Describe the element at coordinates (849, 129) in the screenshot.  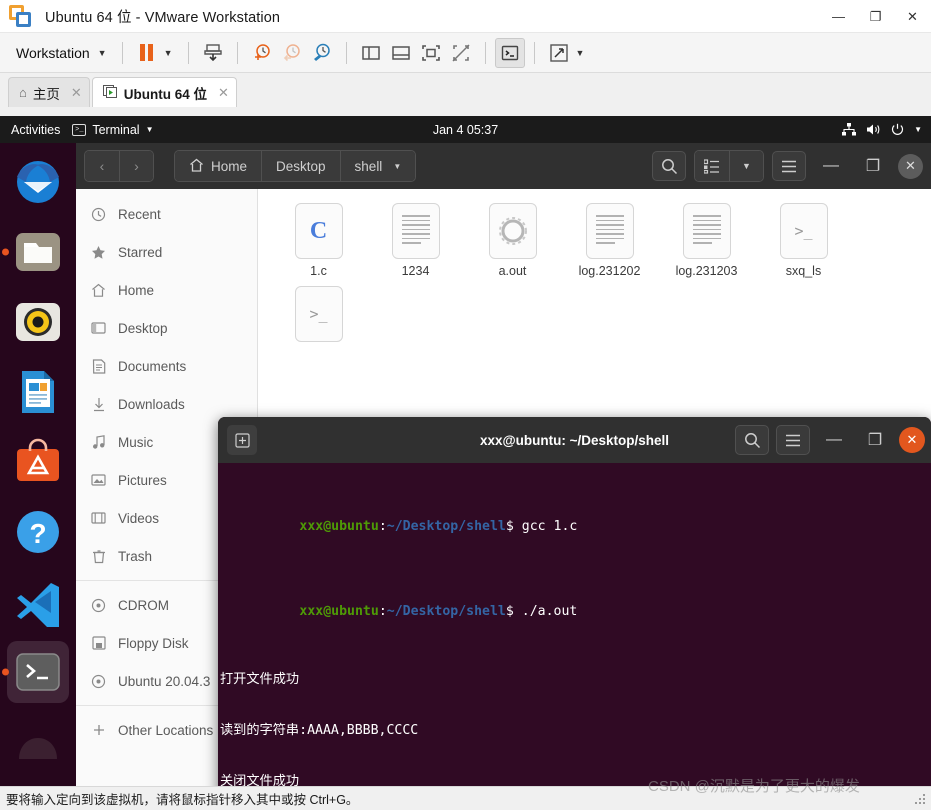
I see `network-icon` at that location.